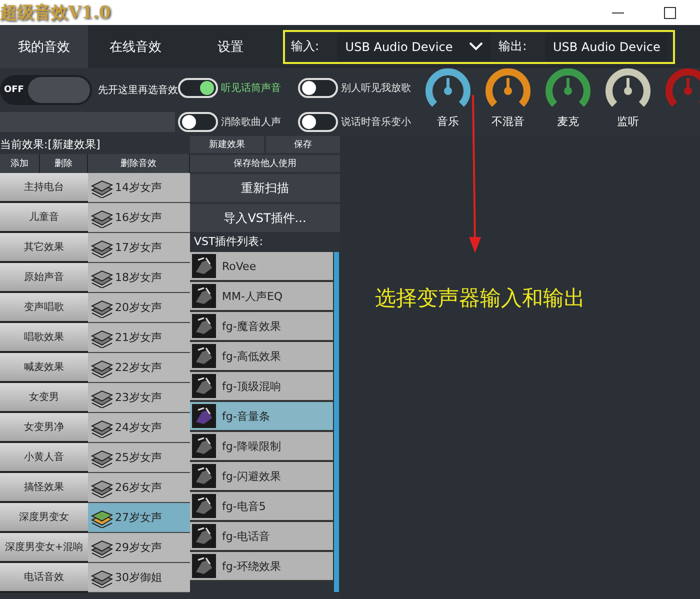 This screenshot has width=700, height=599. I want to click on effect-button: 删除, so click(64, 163).